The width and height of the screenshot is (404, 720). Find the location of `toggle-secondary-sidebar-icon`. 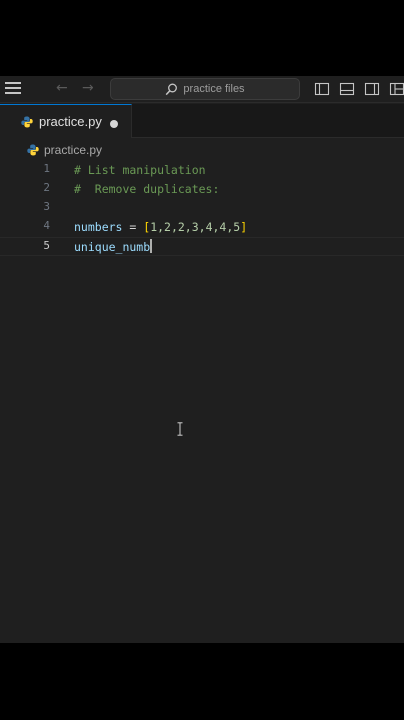

toggle-secondary-sidebar-icon is located at coordinates (372, 89).